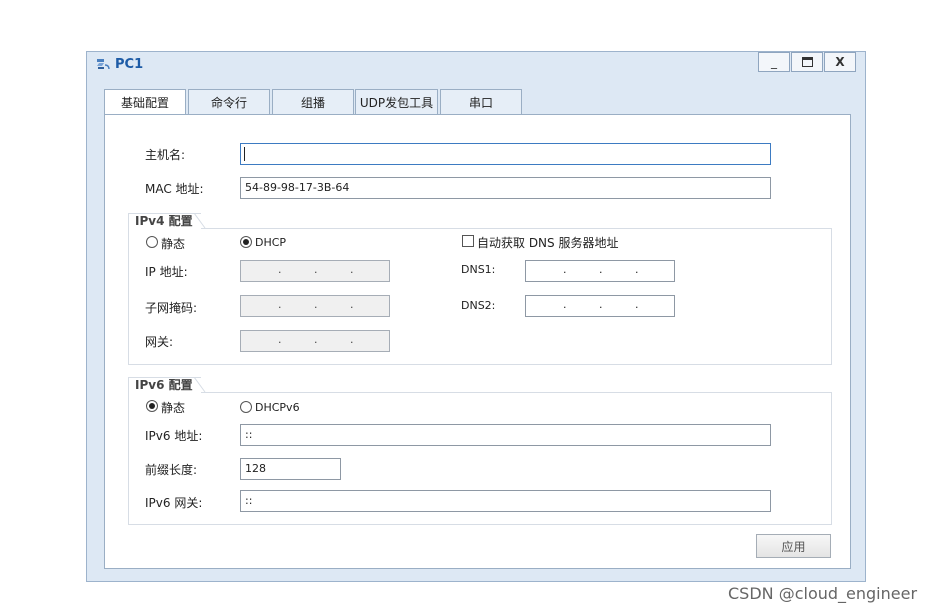 The image size is (950, 613). I want to click on dns1-label: DNS1:, so click(478, 269).